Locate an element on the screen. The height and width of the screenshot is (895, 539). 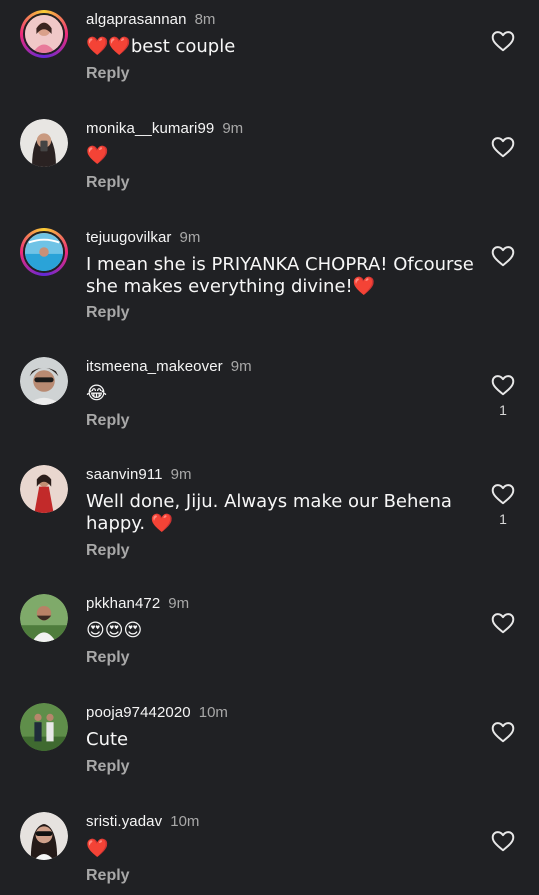
username: sristi.yadav is located at coordinates (124, 821).